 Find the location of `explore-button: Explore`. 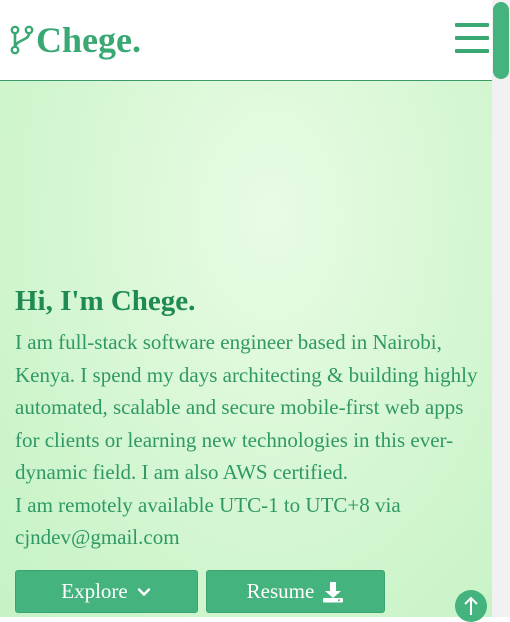

explore-button: Explore is located at coordinates (106, 591).